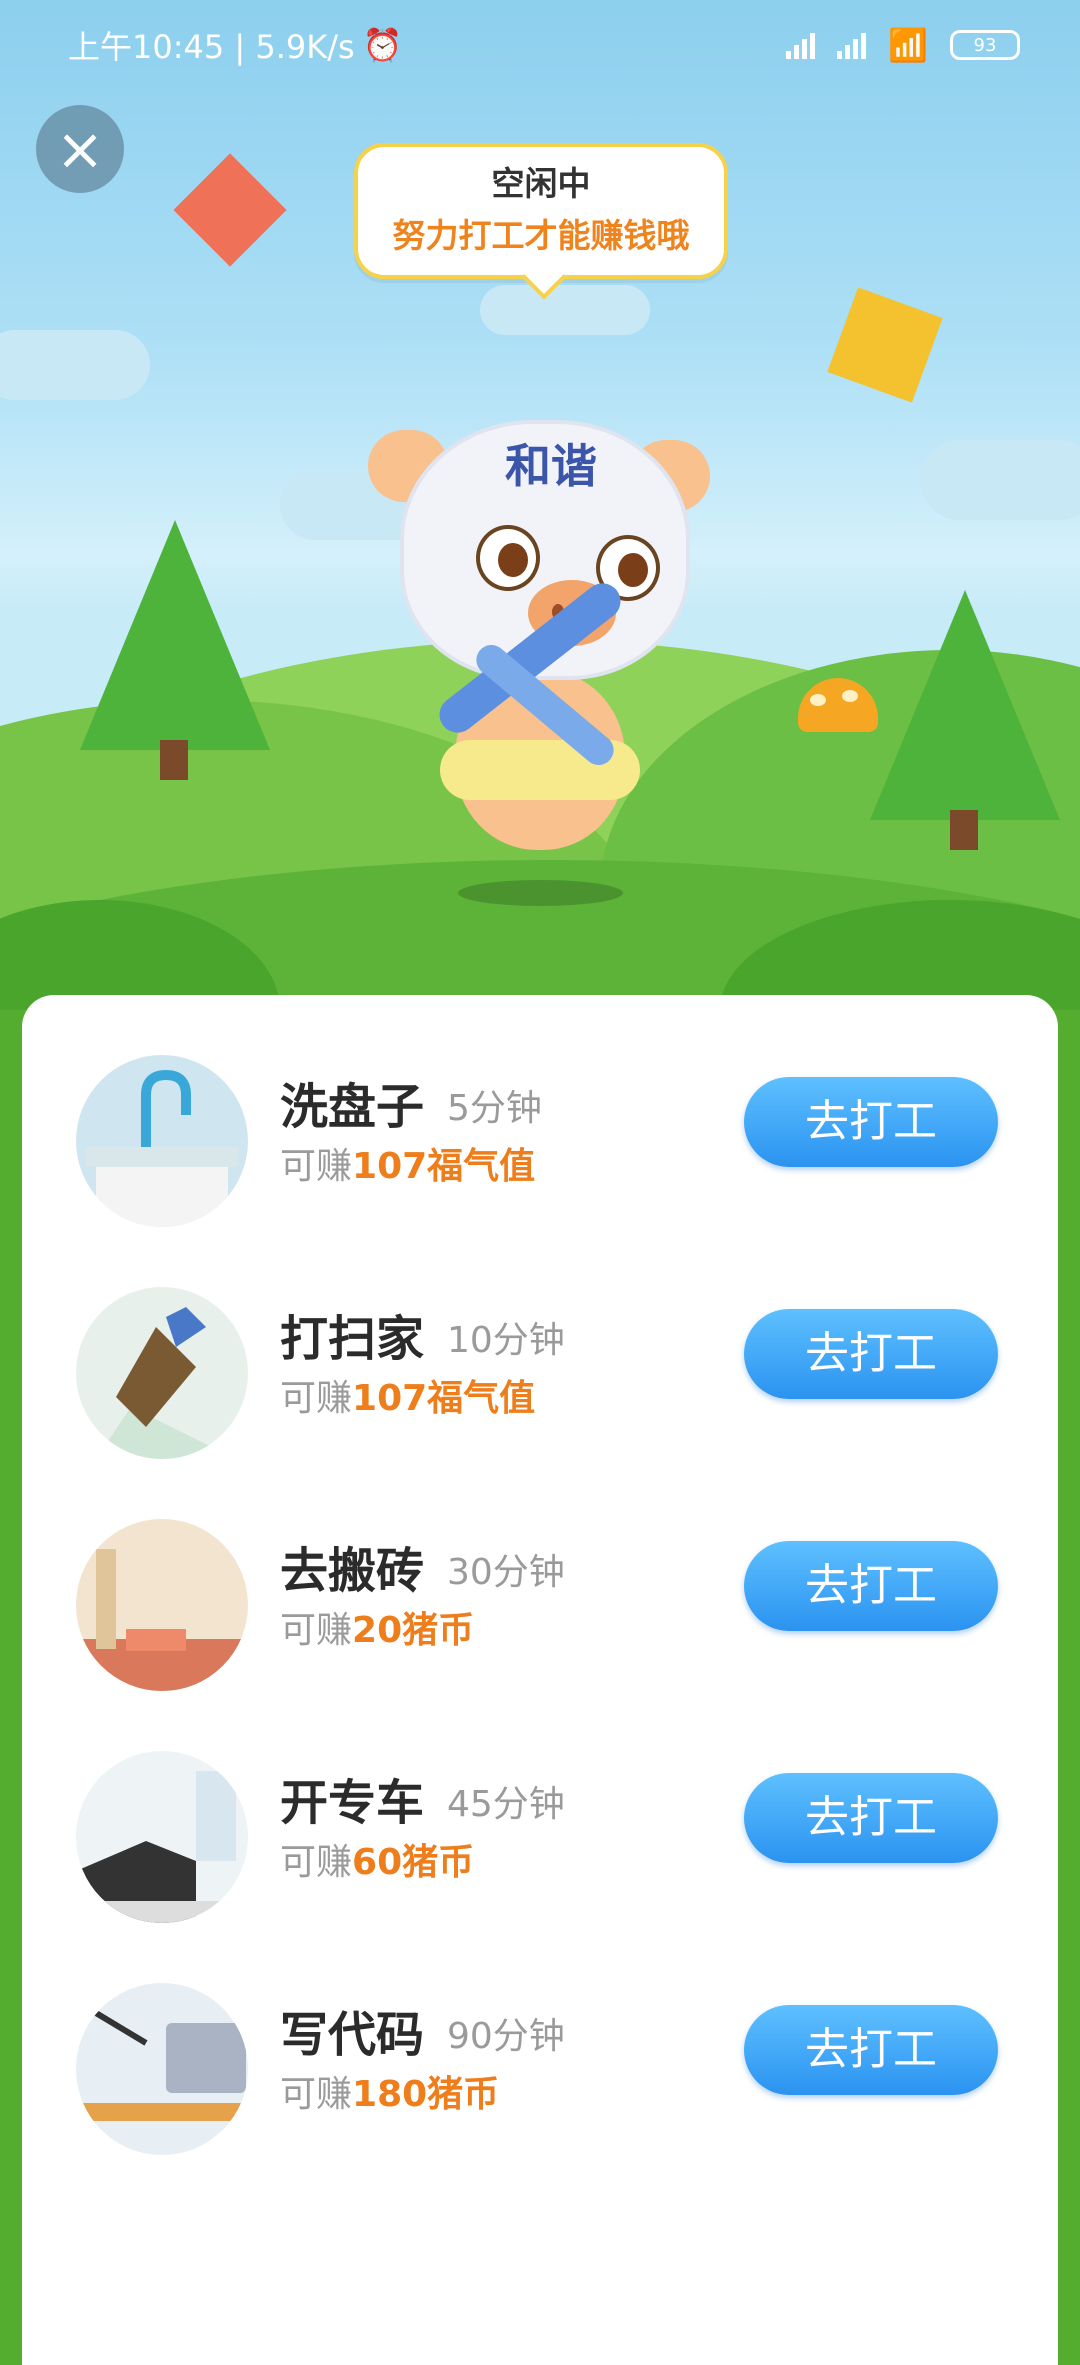 The image size is (1080, 2365). Describe the element at coordinates (162, 2069) in the screenshot. I see `laptop-icon` at that location.